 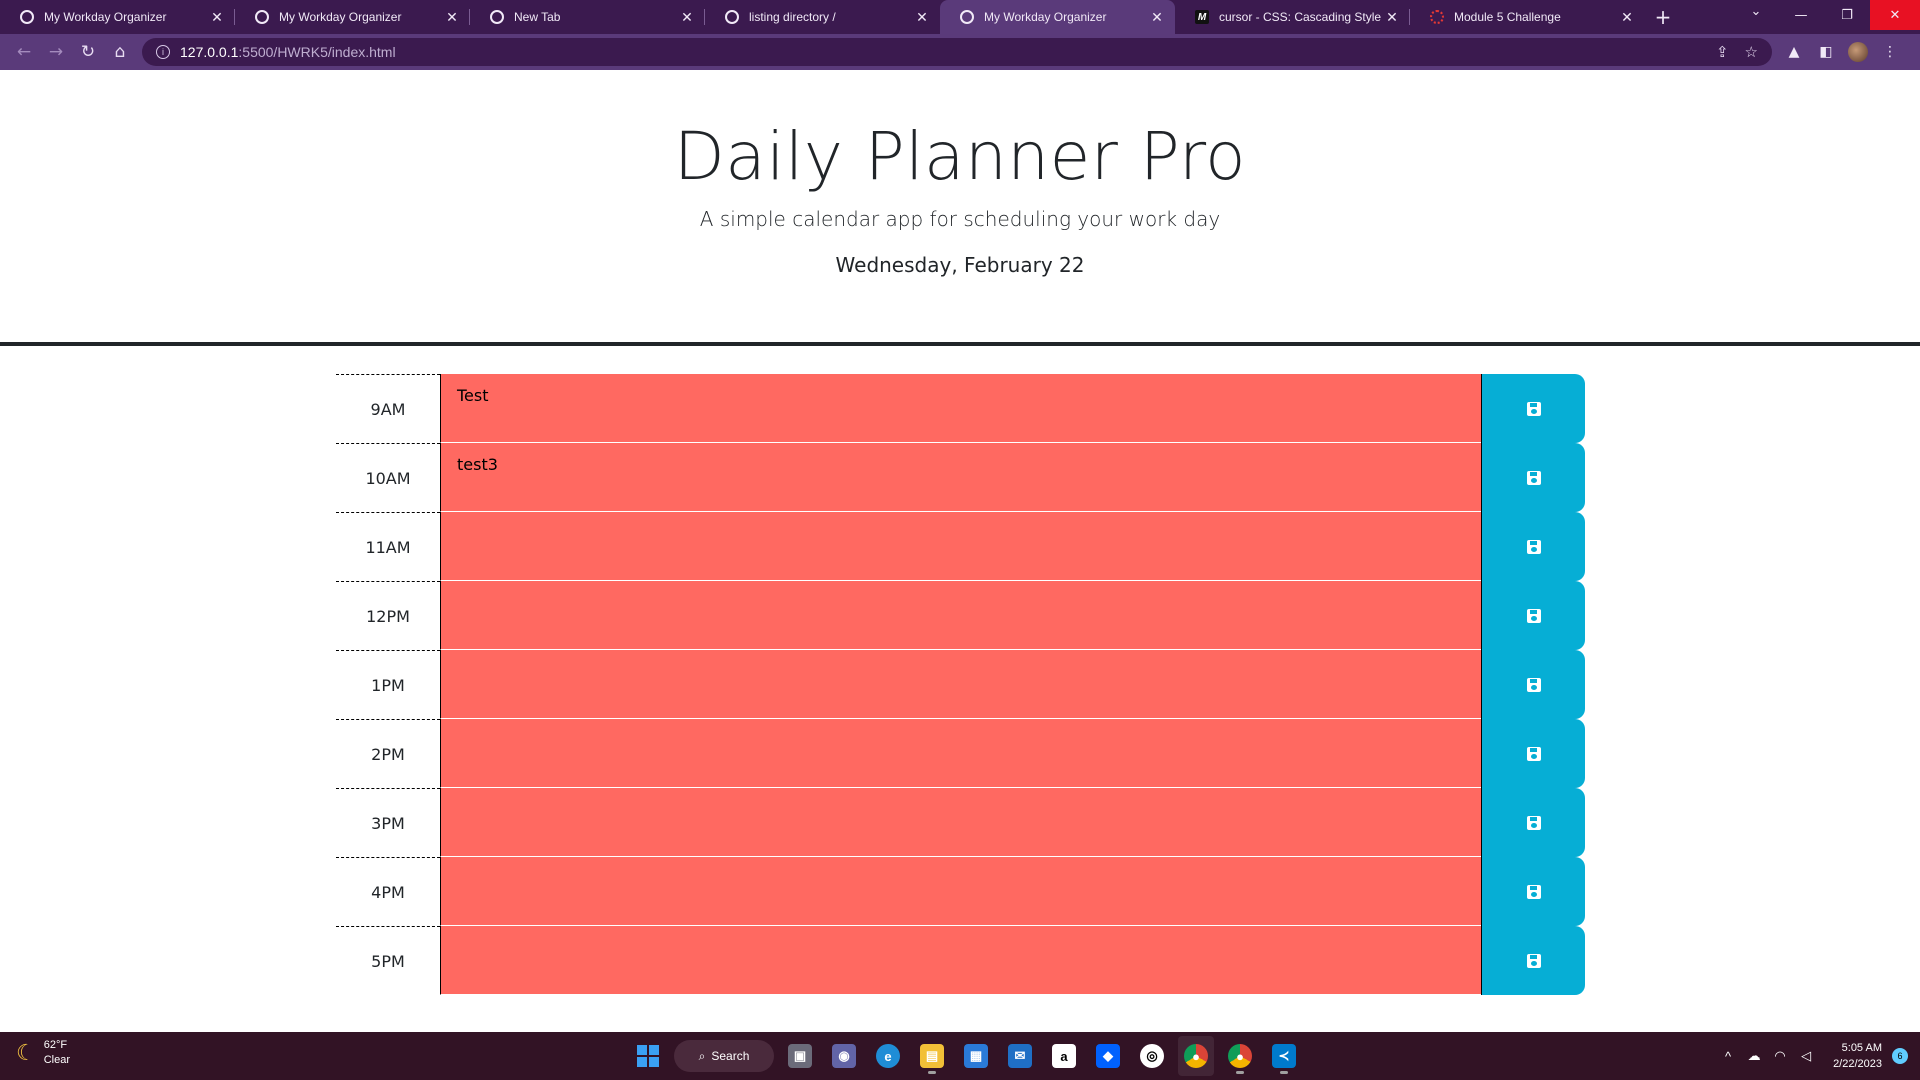 What do you see at coordinates (120, 52) in the screenshot?
I see `home-icon: ⌂` at bounding box center [120, 52].